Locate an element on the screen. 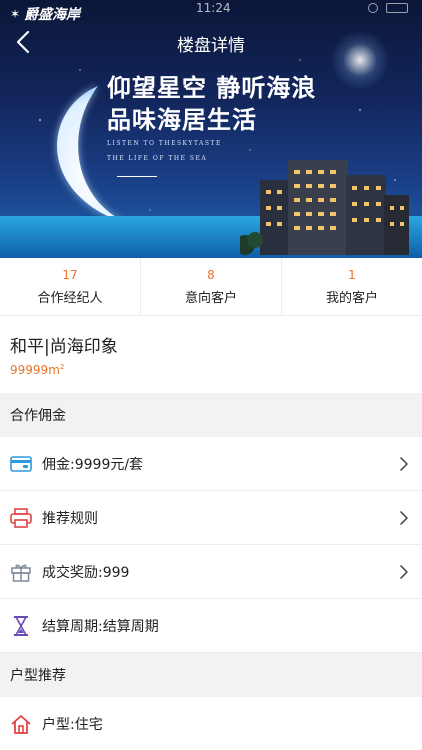 Image resolution: width=422 pixels, height=750 pixels. project-area: 99999m2 is located at coordinates (211, 370).